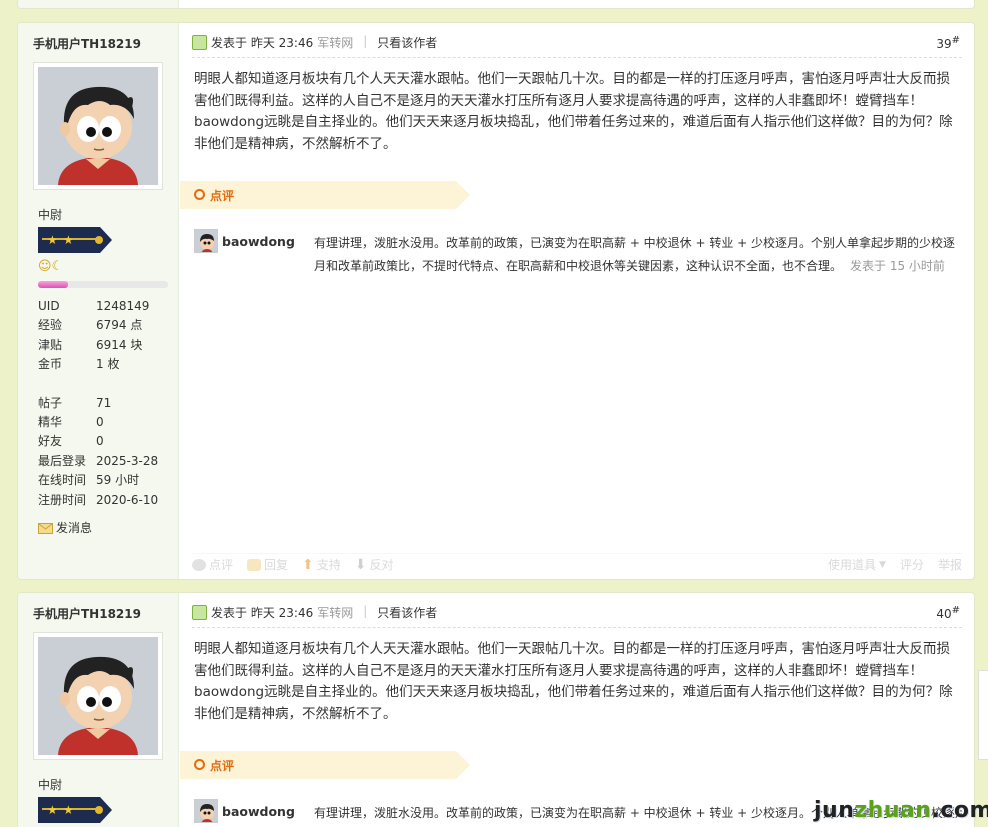 The height and width of the screenshot is (827, 988). What do you see at coordinates (897, 266) in the screenshot?
I see `comment-time: 发表于 15 小时前` at bounding box center [897, 266].